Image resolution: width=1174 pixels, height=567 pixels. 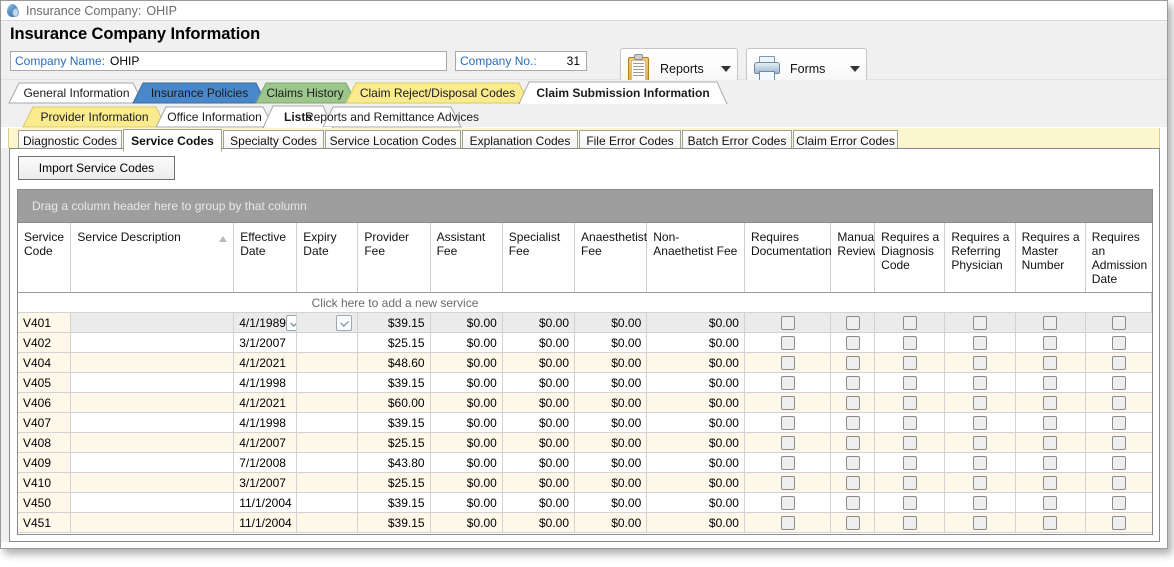 What do you see at coordinates (265, 362) in the screenshot?
I see `cell-effective-date: 4/1/2021` at bounding box center [265, 362].